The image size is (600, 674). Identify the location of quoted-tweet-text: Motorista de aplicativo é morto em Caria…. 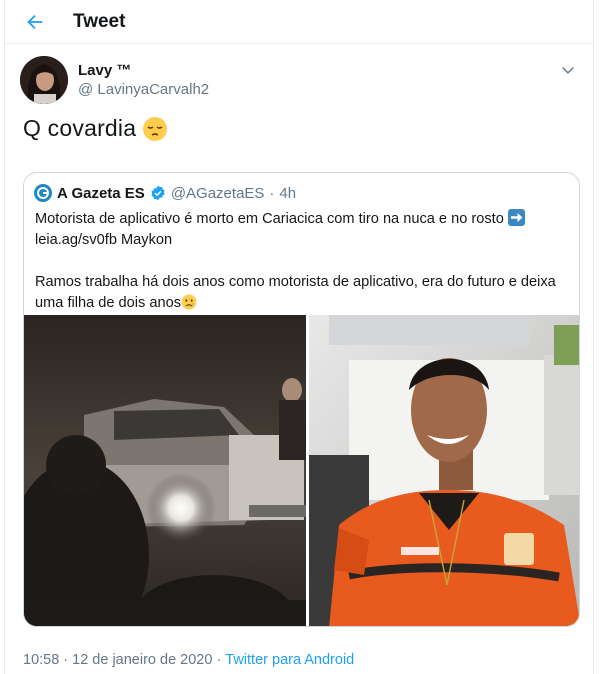
(300, 261).